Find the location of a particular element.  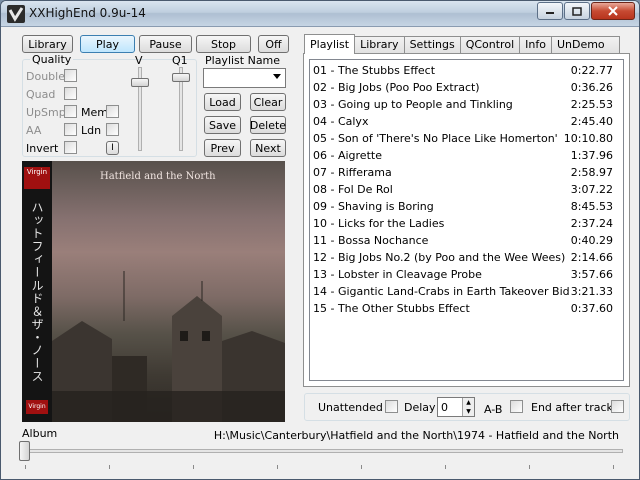

chevron-down-icon is located at coordinates (277, 76).